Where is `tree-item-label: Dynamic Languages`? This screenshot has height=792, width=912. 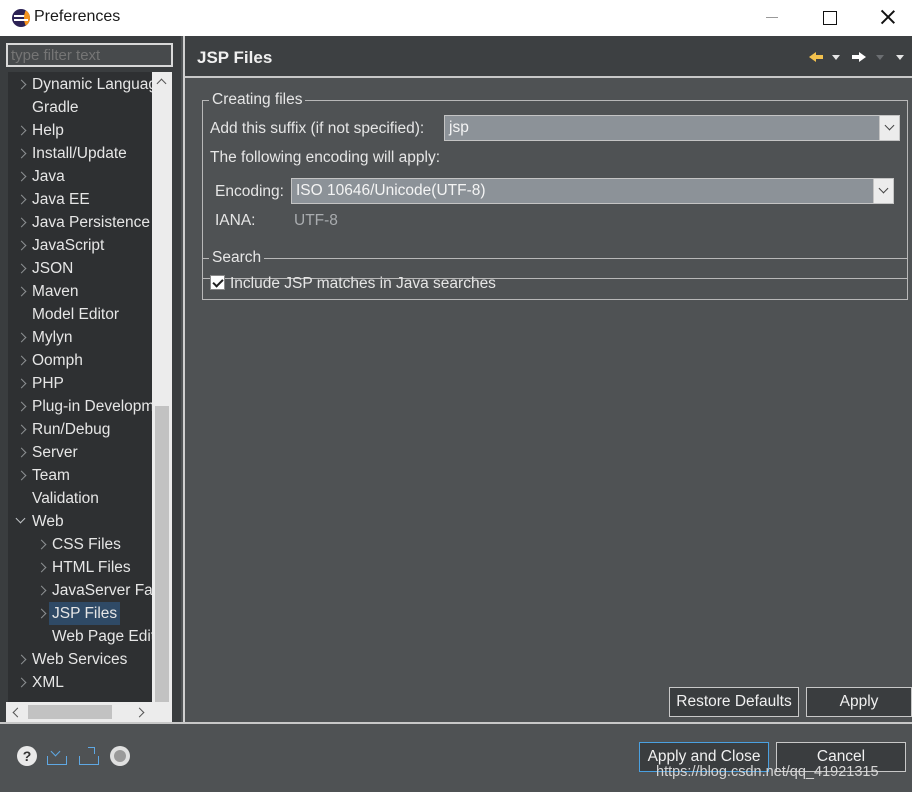 tree-item-label: Dynamic Languages is located at coordinates (92, 84).